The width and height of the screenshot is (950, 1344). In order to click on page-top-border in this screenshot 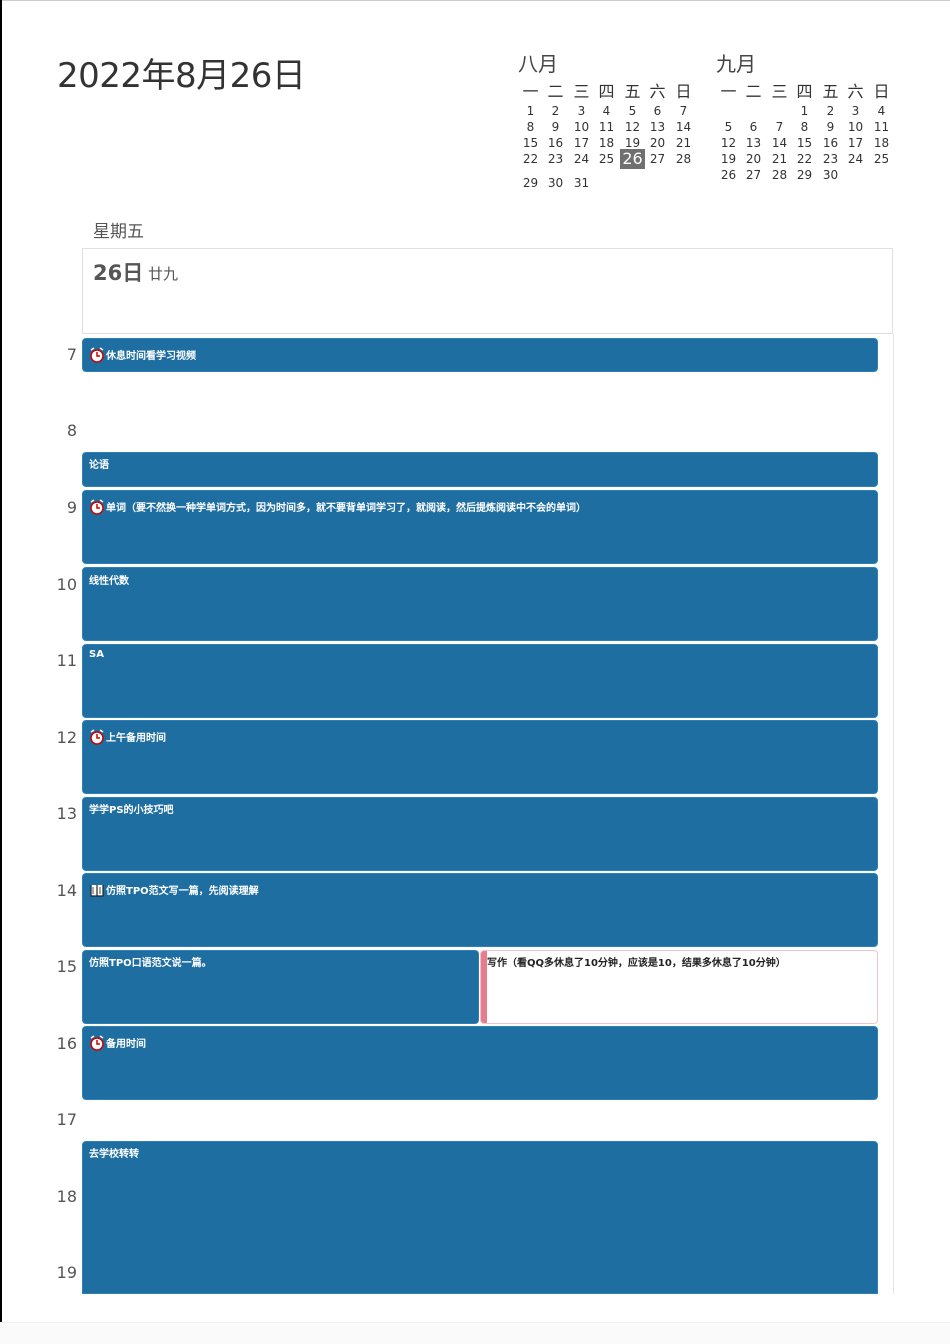, I will do `click(475, 0)`.